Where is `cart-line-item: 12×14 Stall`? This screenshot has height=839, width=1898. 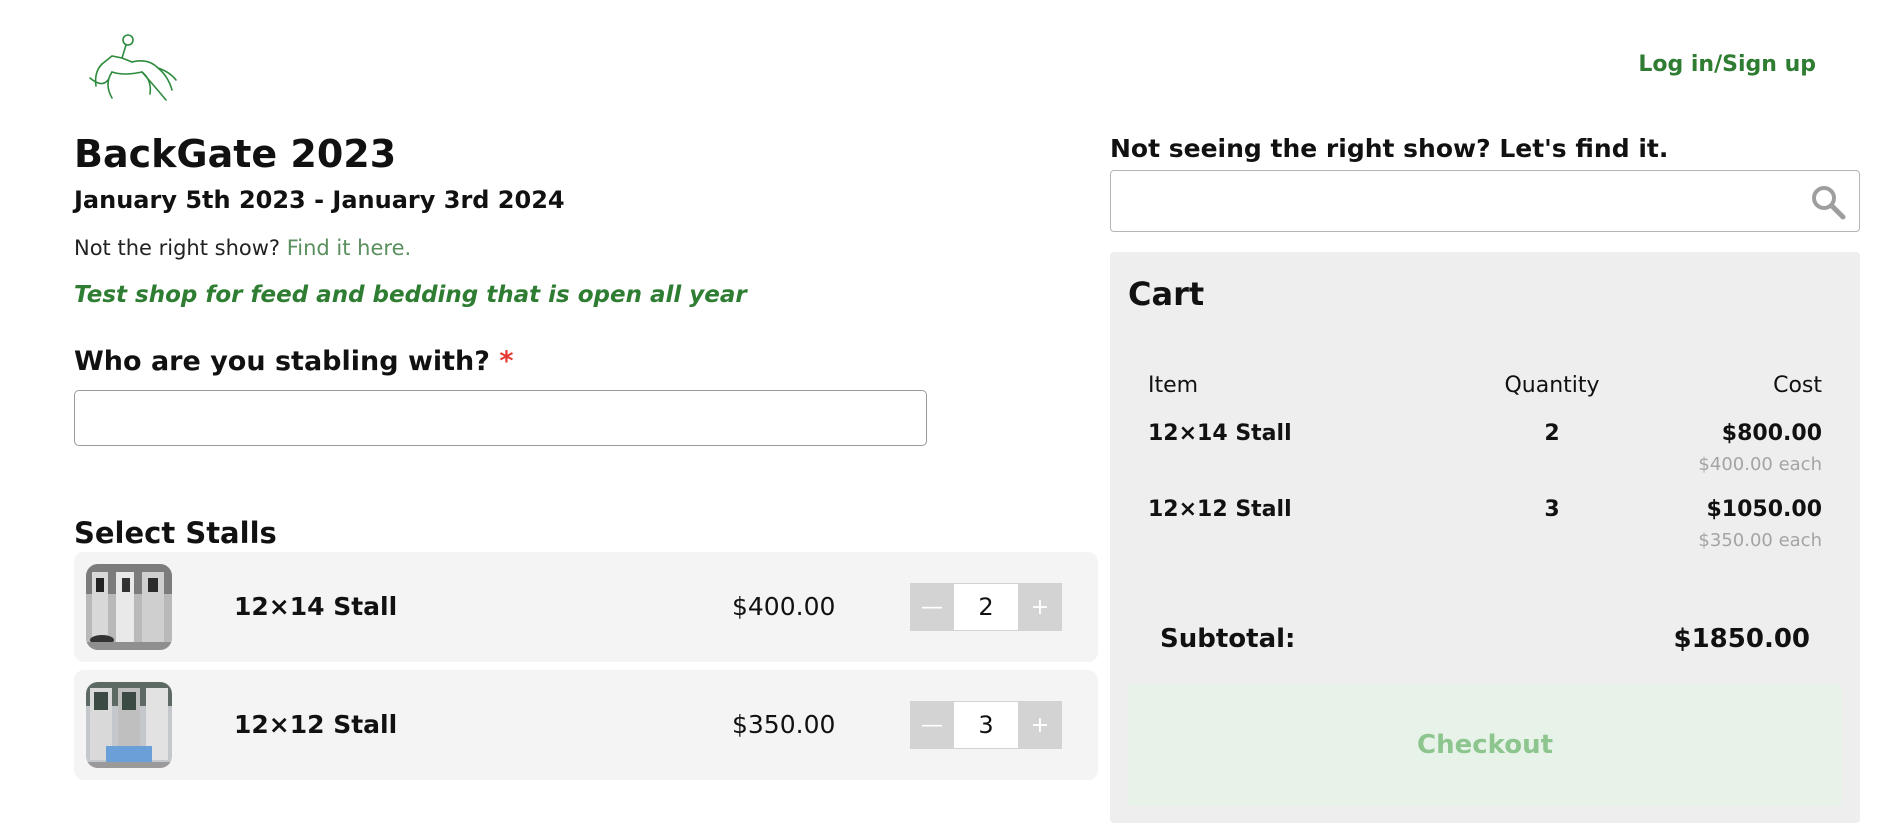
cart-line-item: 12×14 Stall is located at coordinates (1220, 433).